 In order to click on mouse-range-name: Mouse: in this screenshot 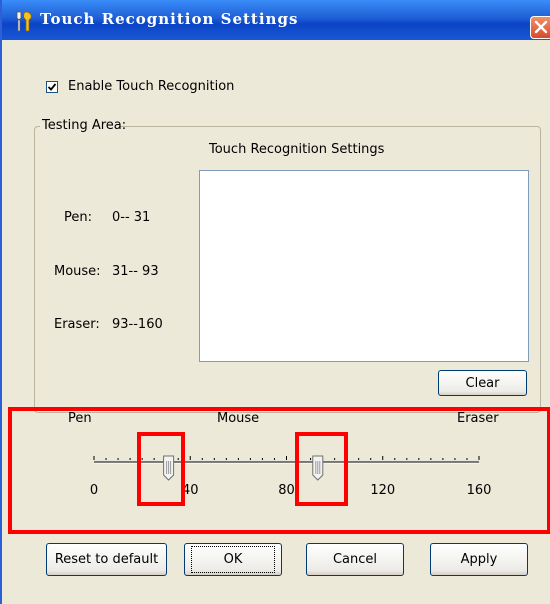, I will do `click(77, 271)`.